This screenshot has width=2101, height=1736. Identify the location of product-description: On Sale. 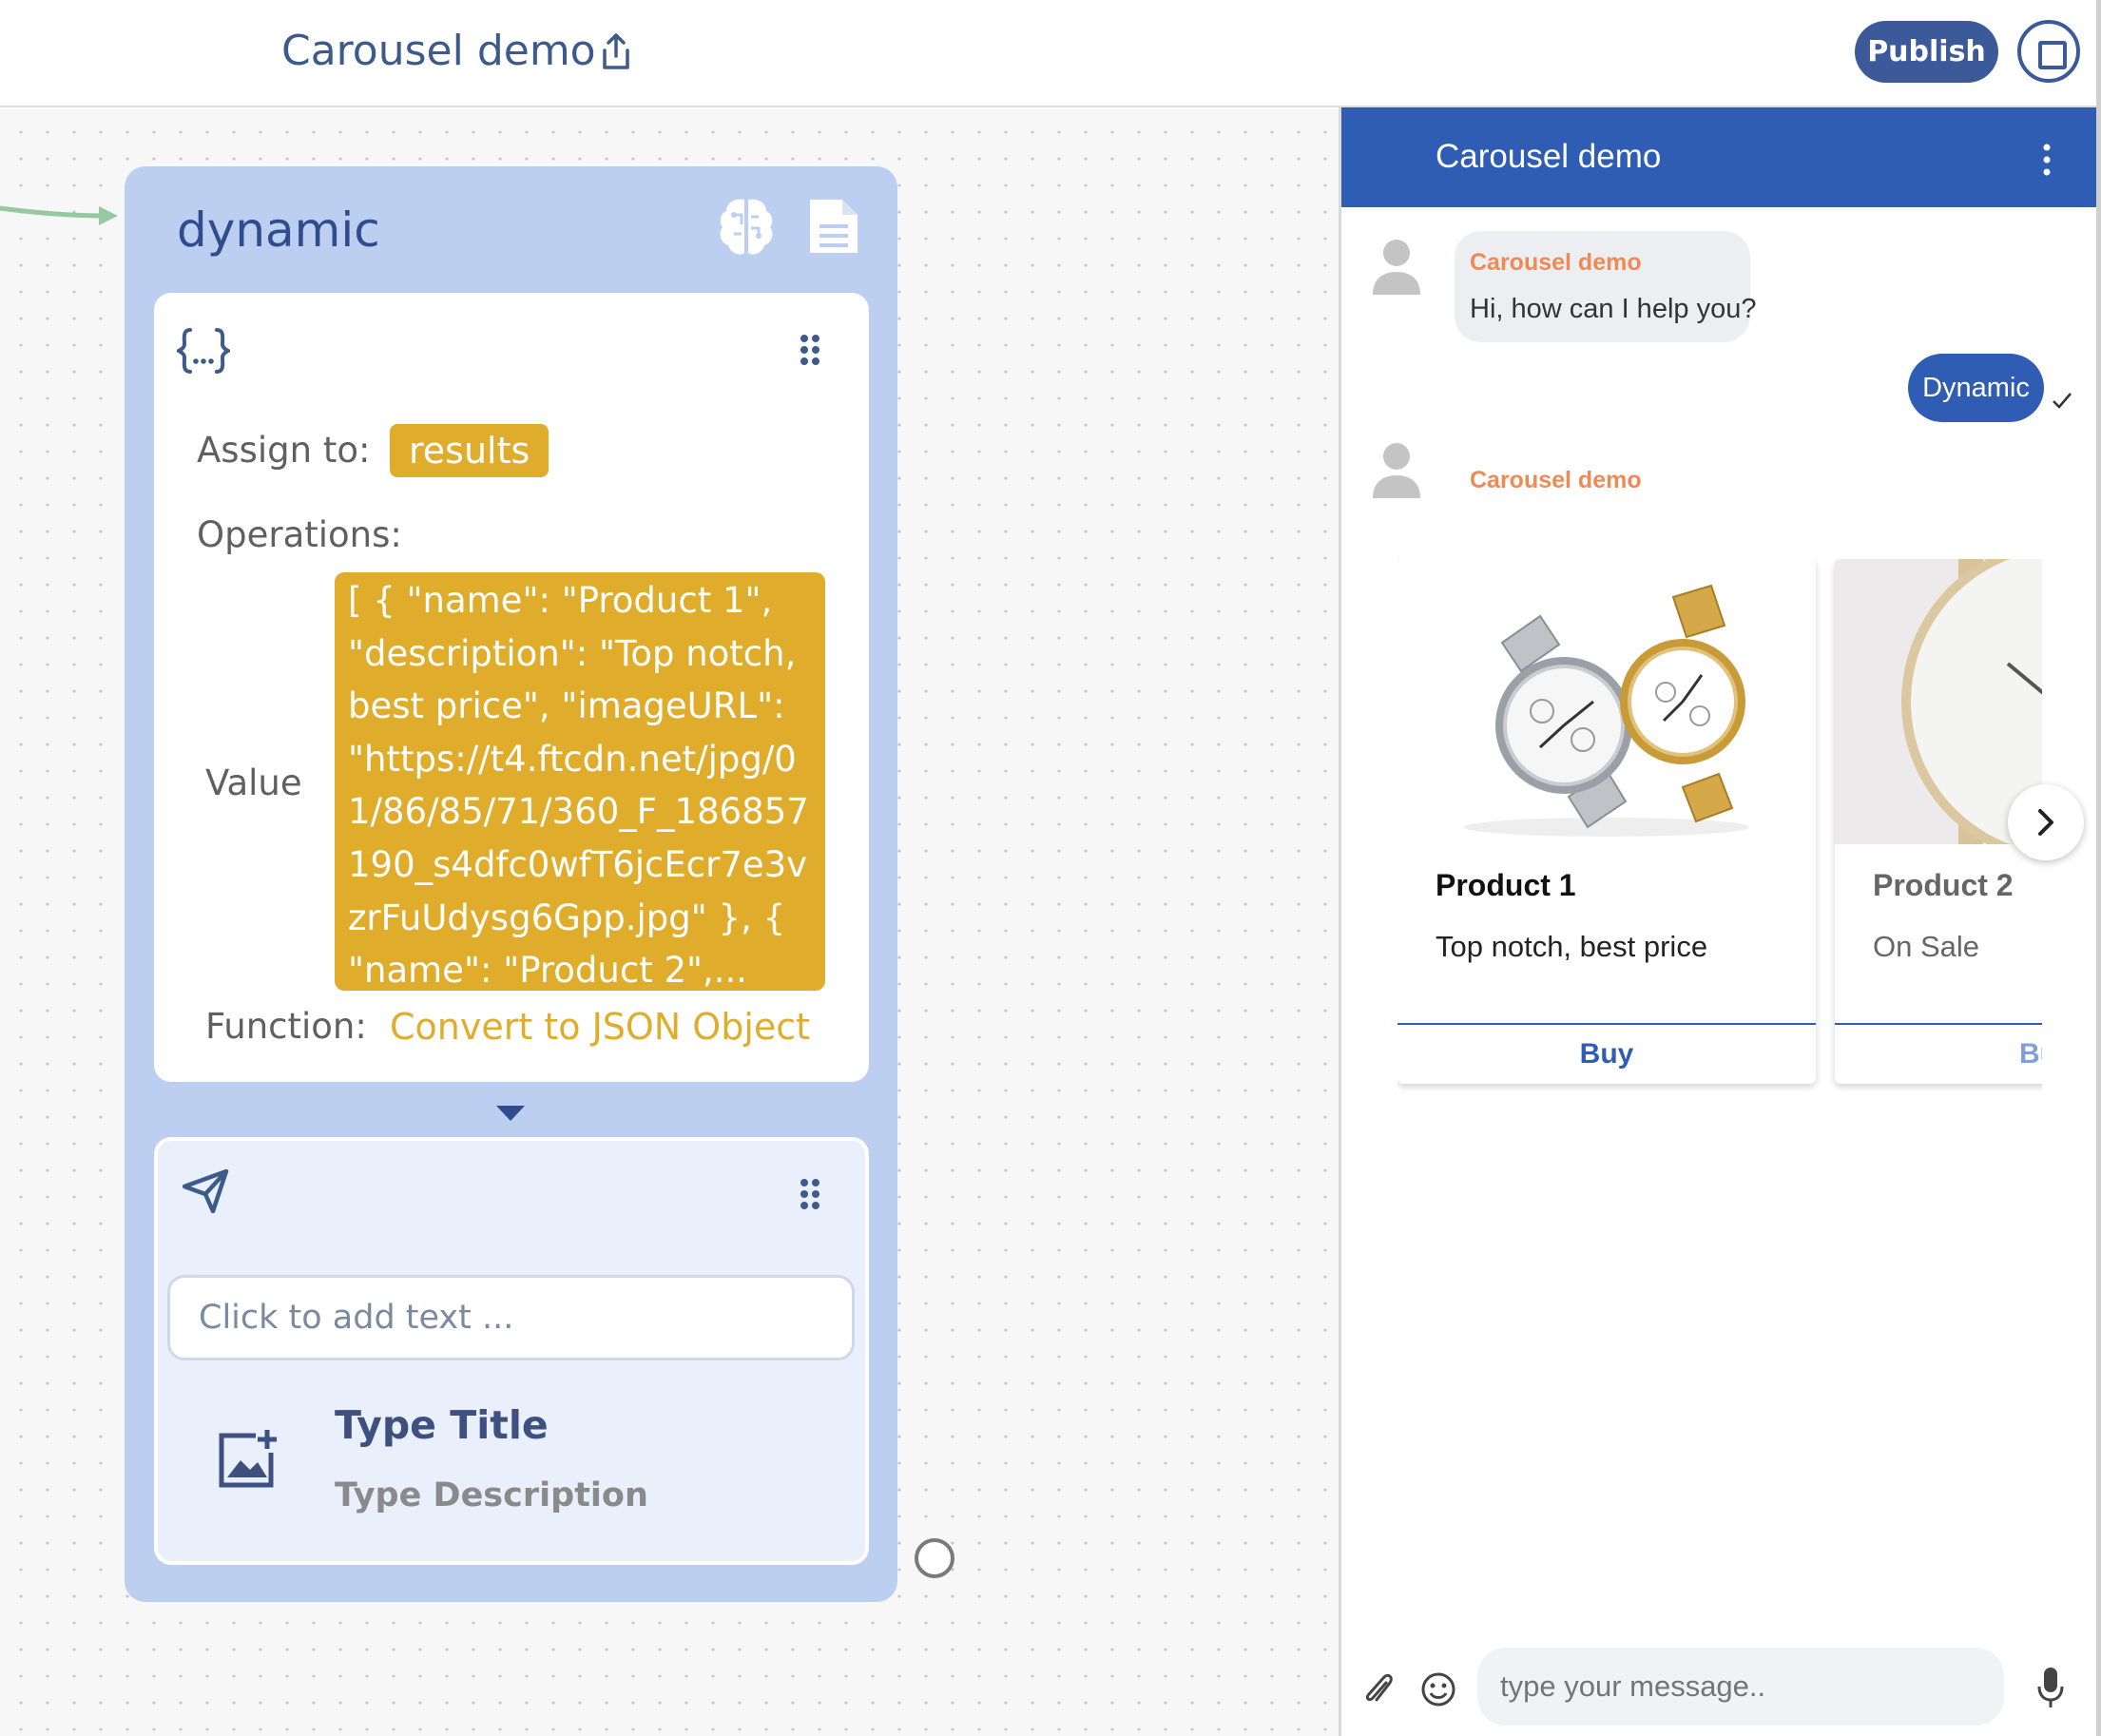
(1926, 947).